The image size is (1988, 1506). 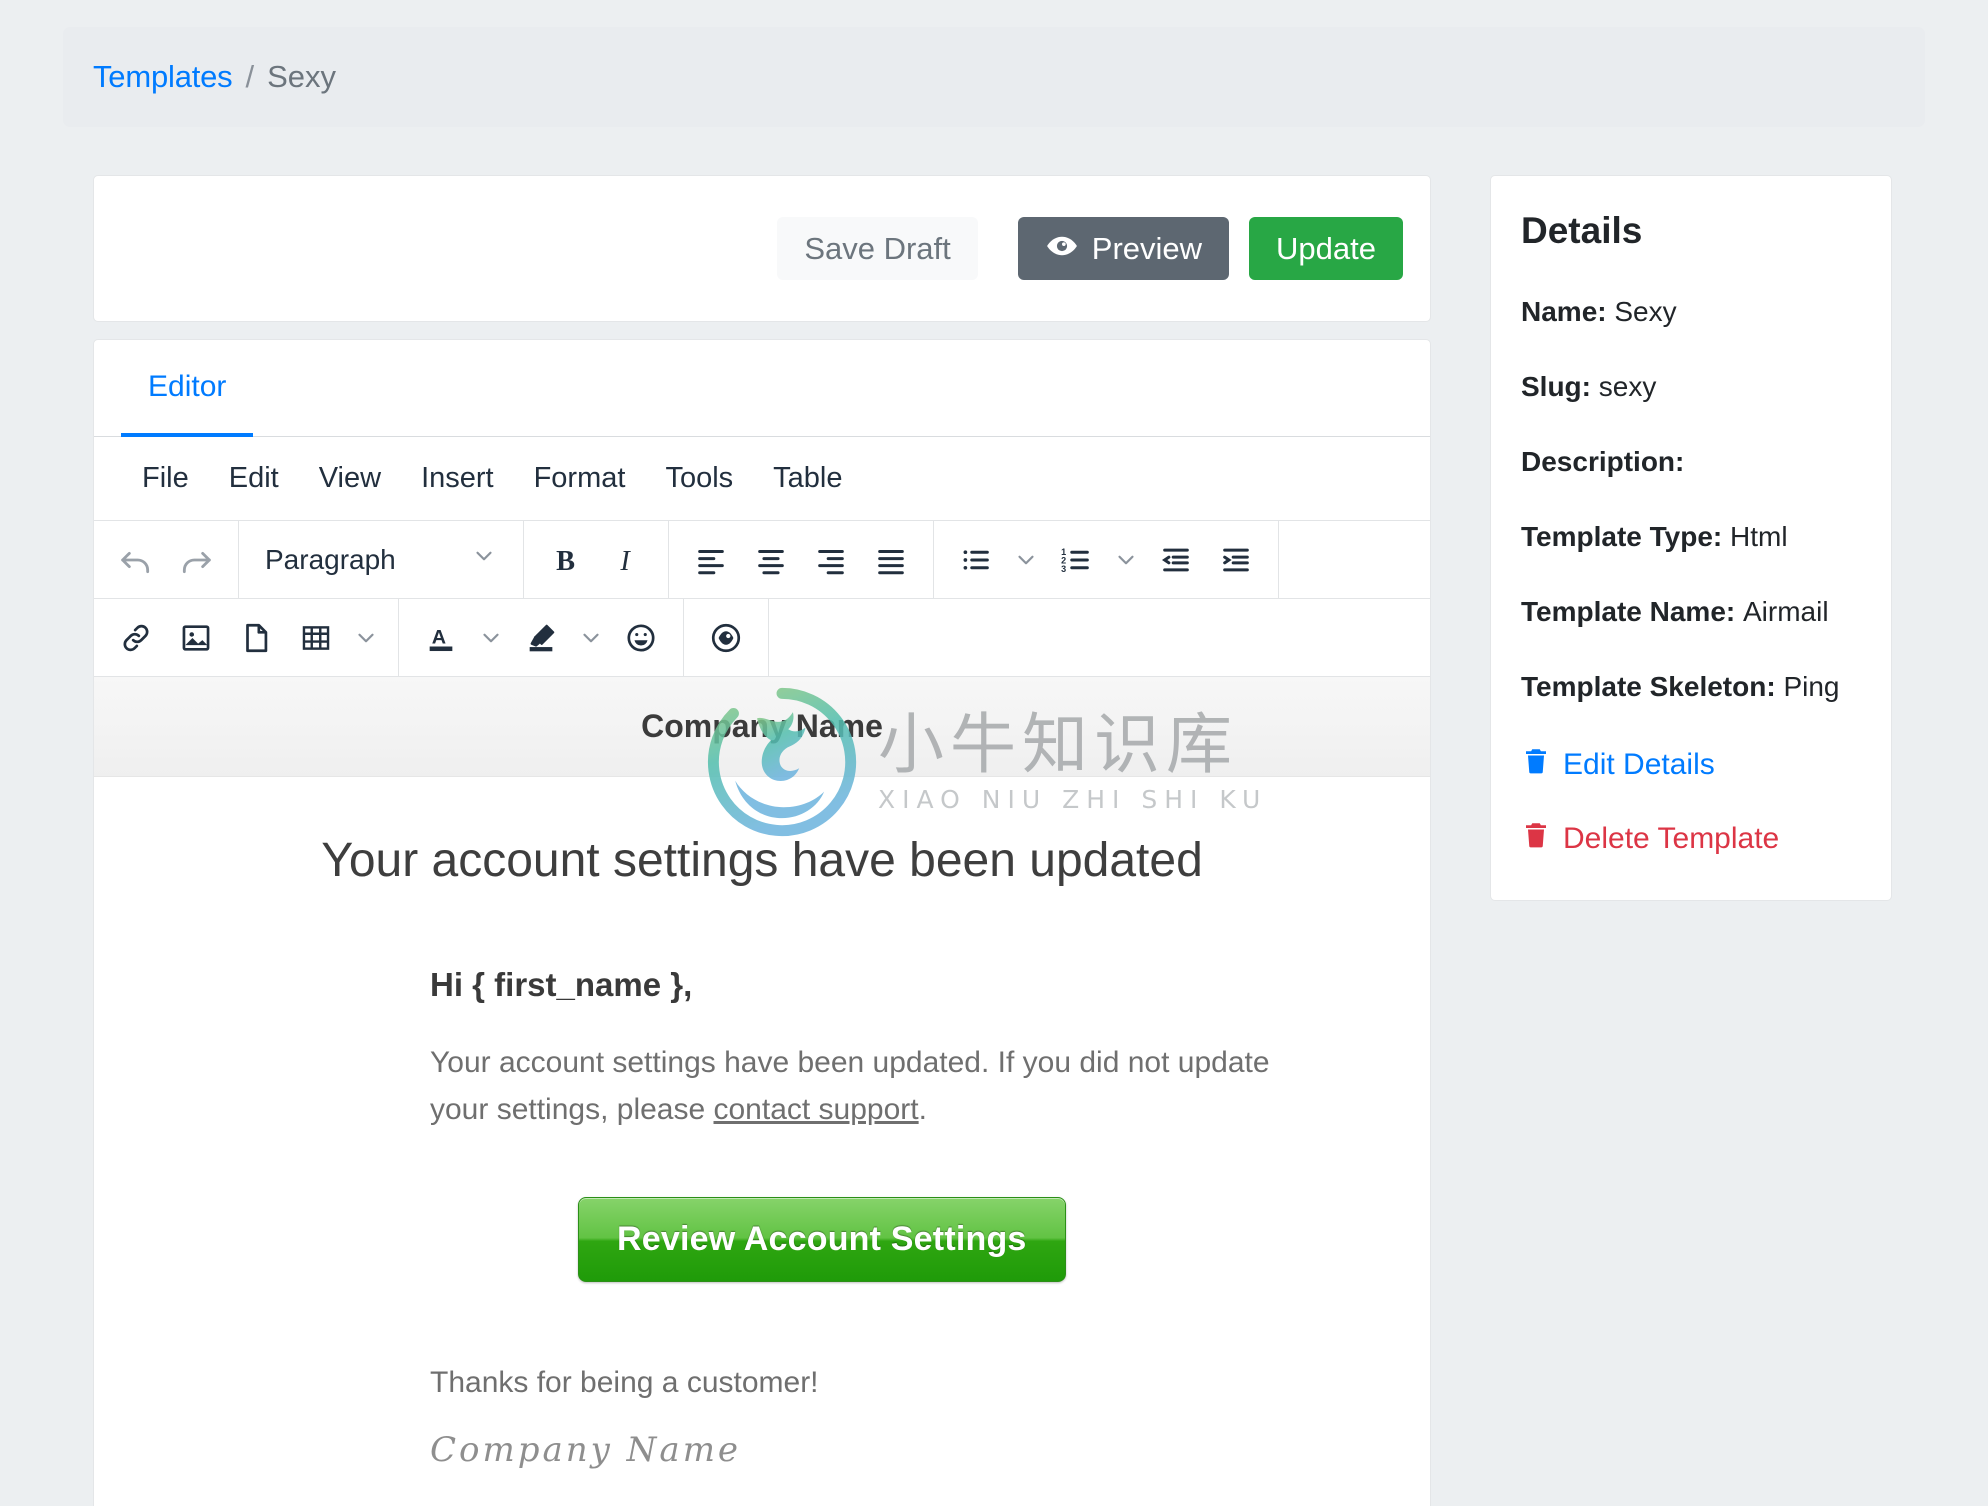 I want to click on detail-label-template-name: Template Name:, so click(x=1628, y=611).